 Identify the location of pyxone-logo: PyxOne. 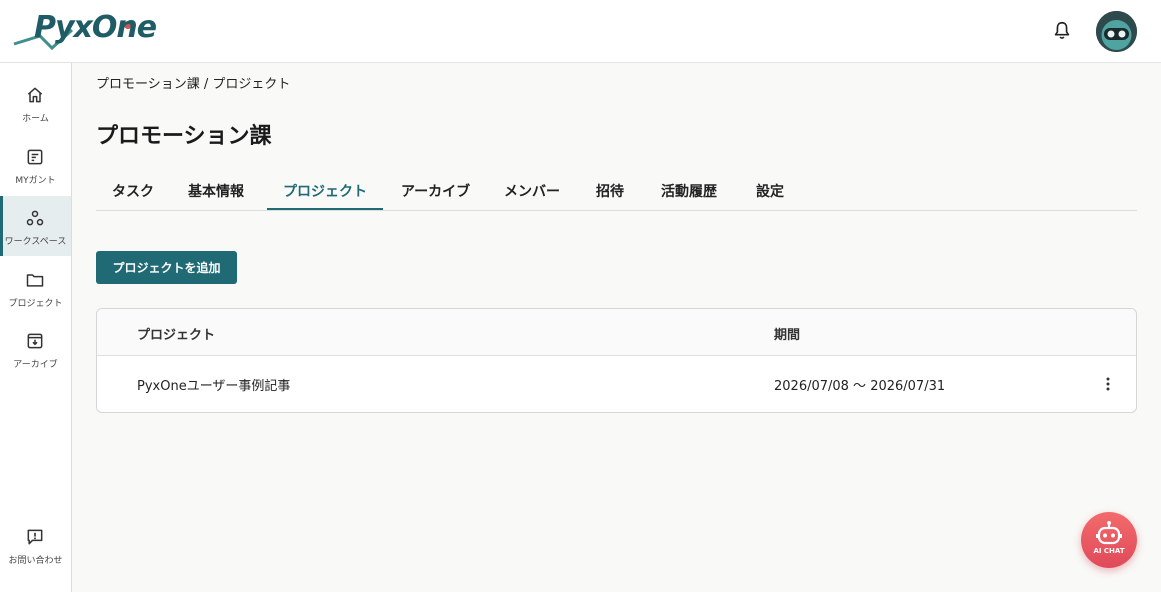
(84, 31).